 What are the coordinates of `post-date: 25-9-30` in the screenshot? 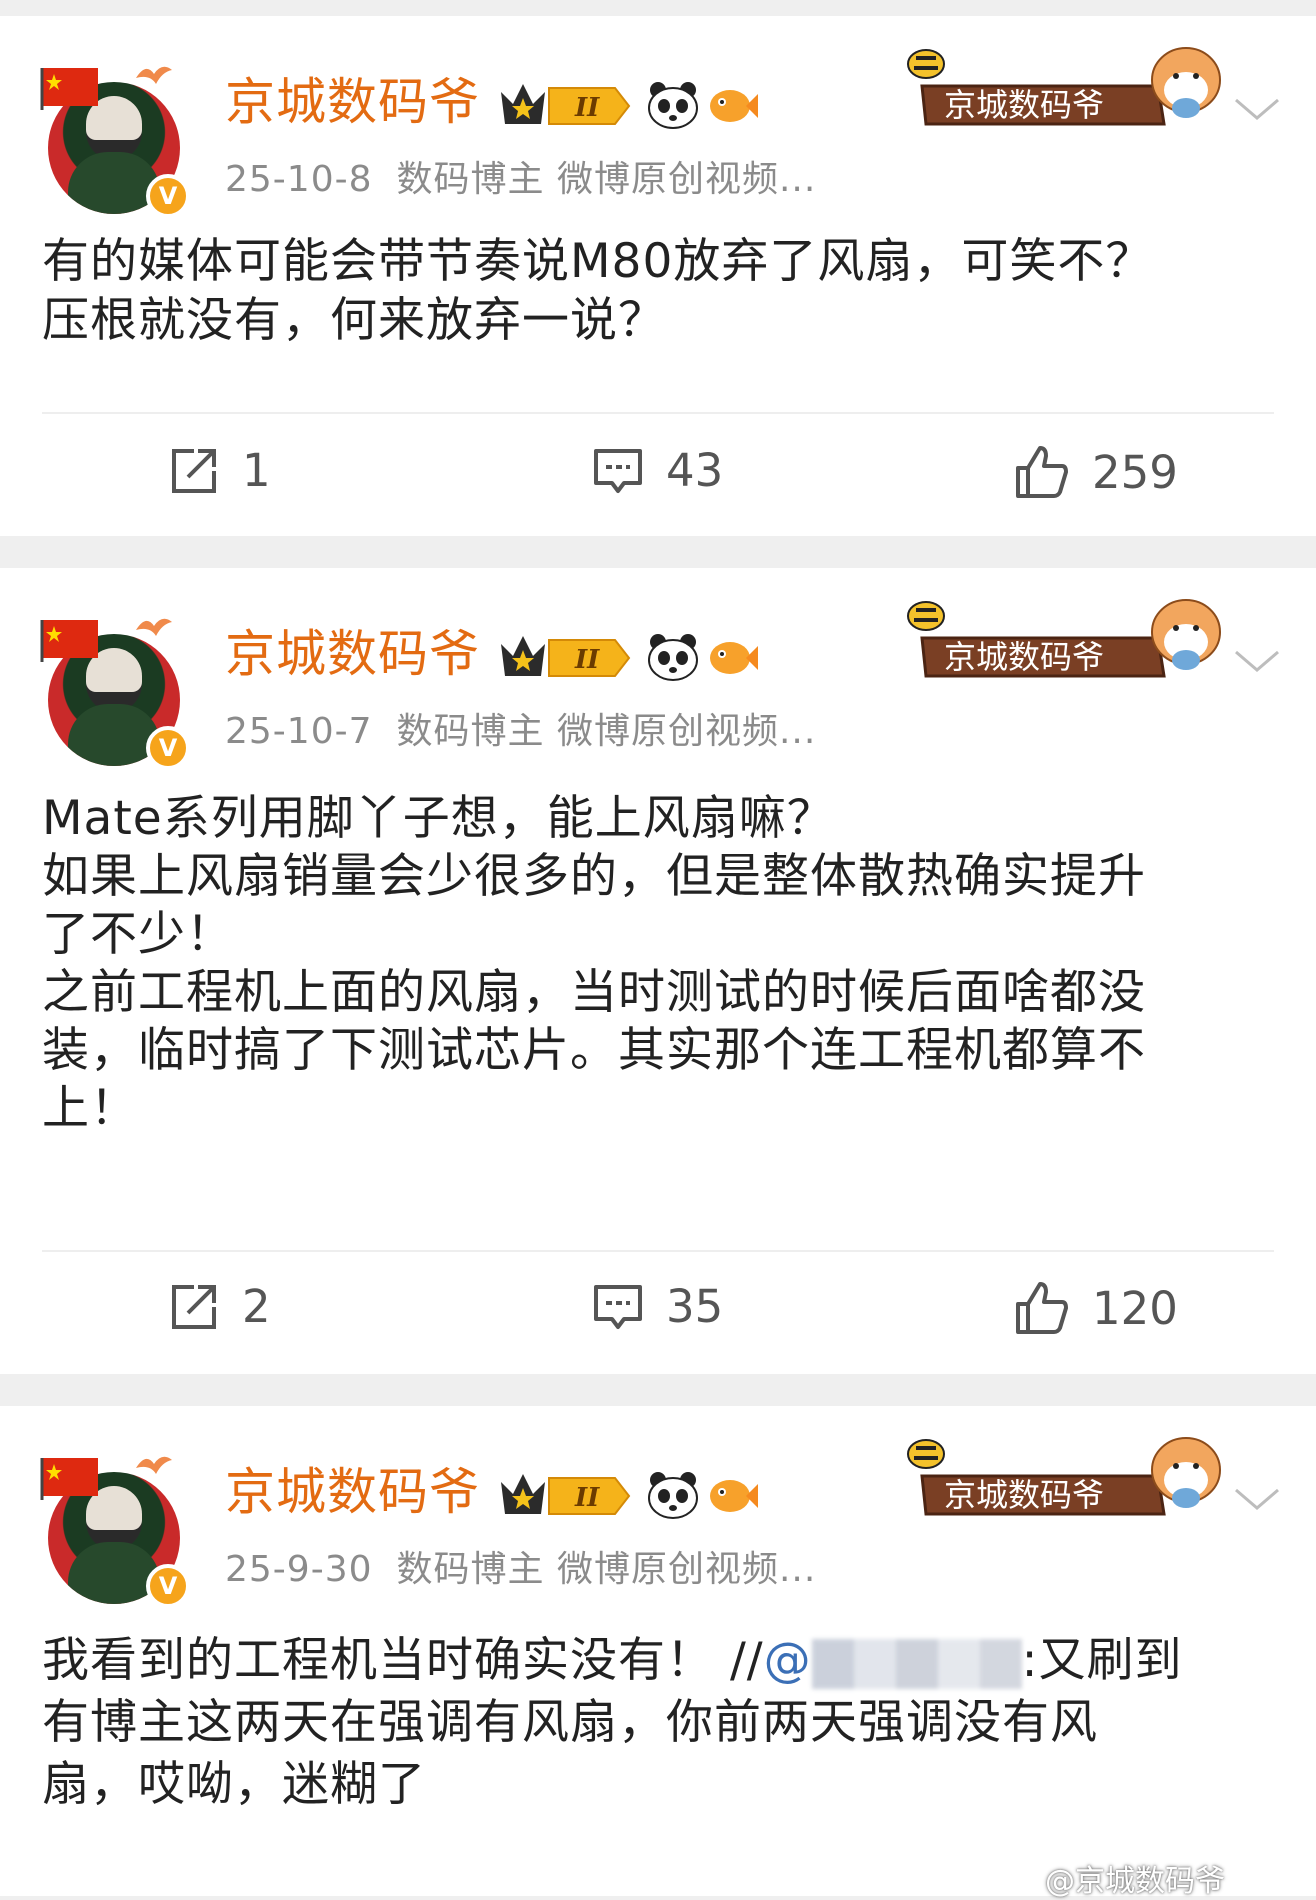 It's located at (299, 1569).